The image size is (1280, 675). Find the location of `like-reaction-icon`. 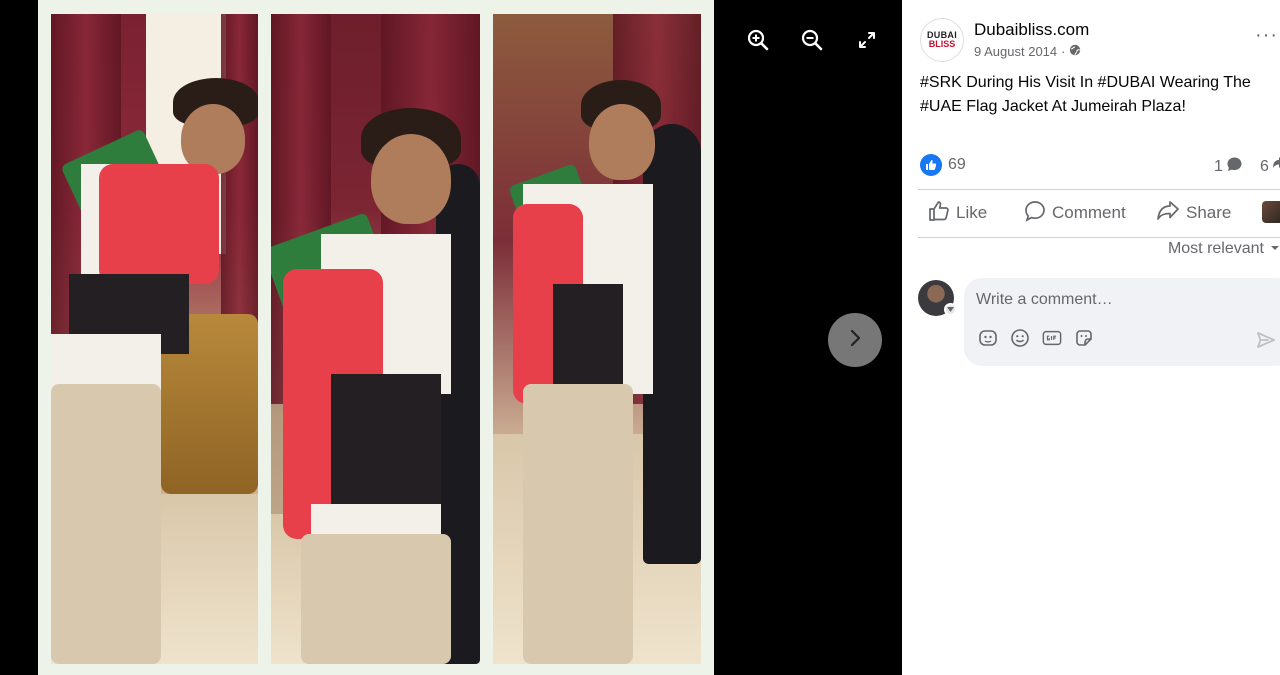

like-reaction-icon is located at coordinates (931, 165).